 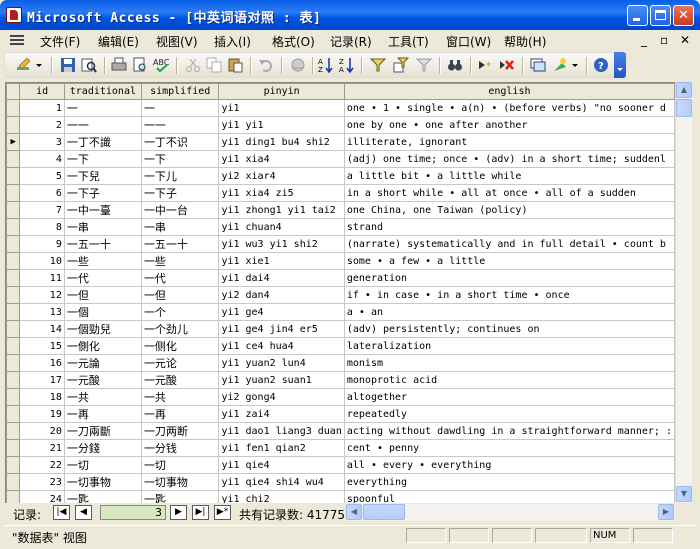 I want to click on cell-english: some • a few • a little, so click(x=509, y=261).